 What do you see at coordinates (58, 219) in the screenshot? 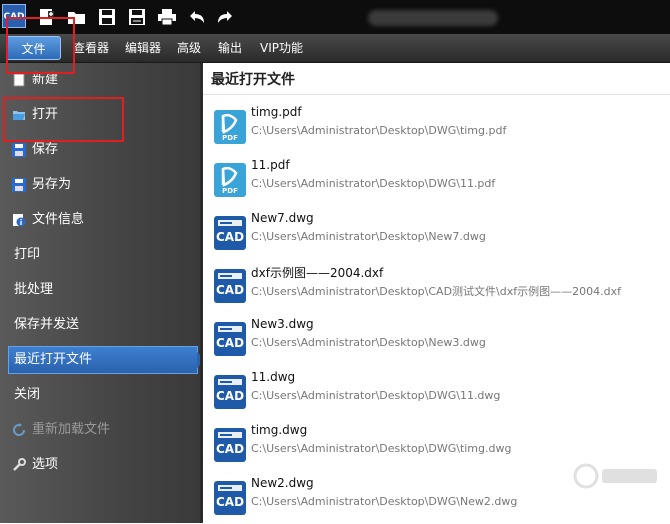
I see `sidebar-item-label: 文件信息` at bounding box center [58, 219].